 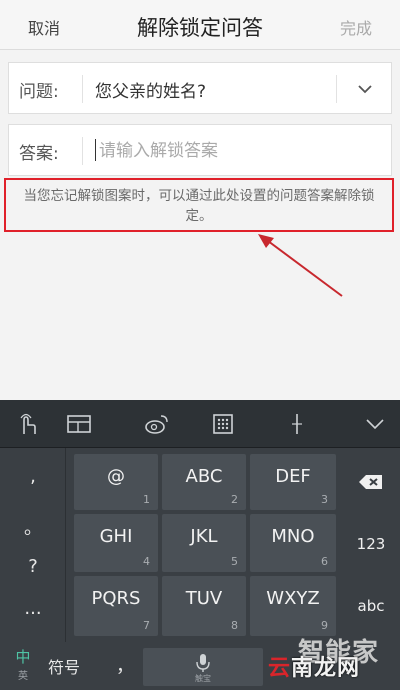 I want to click on key-number: 1, so click(x=146, y=499).